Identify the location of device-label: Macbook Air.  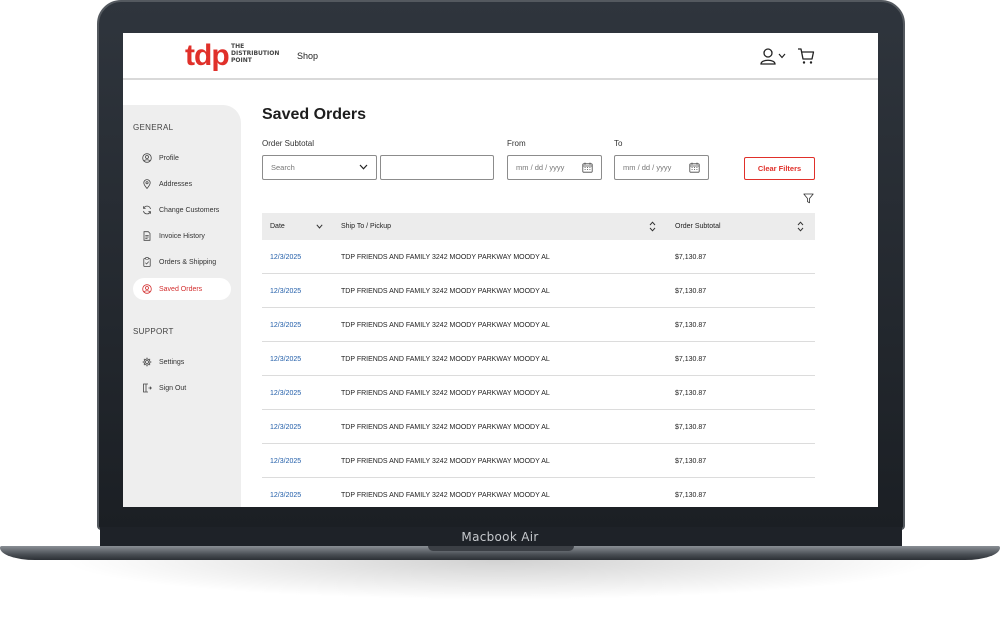
(500, 537).